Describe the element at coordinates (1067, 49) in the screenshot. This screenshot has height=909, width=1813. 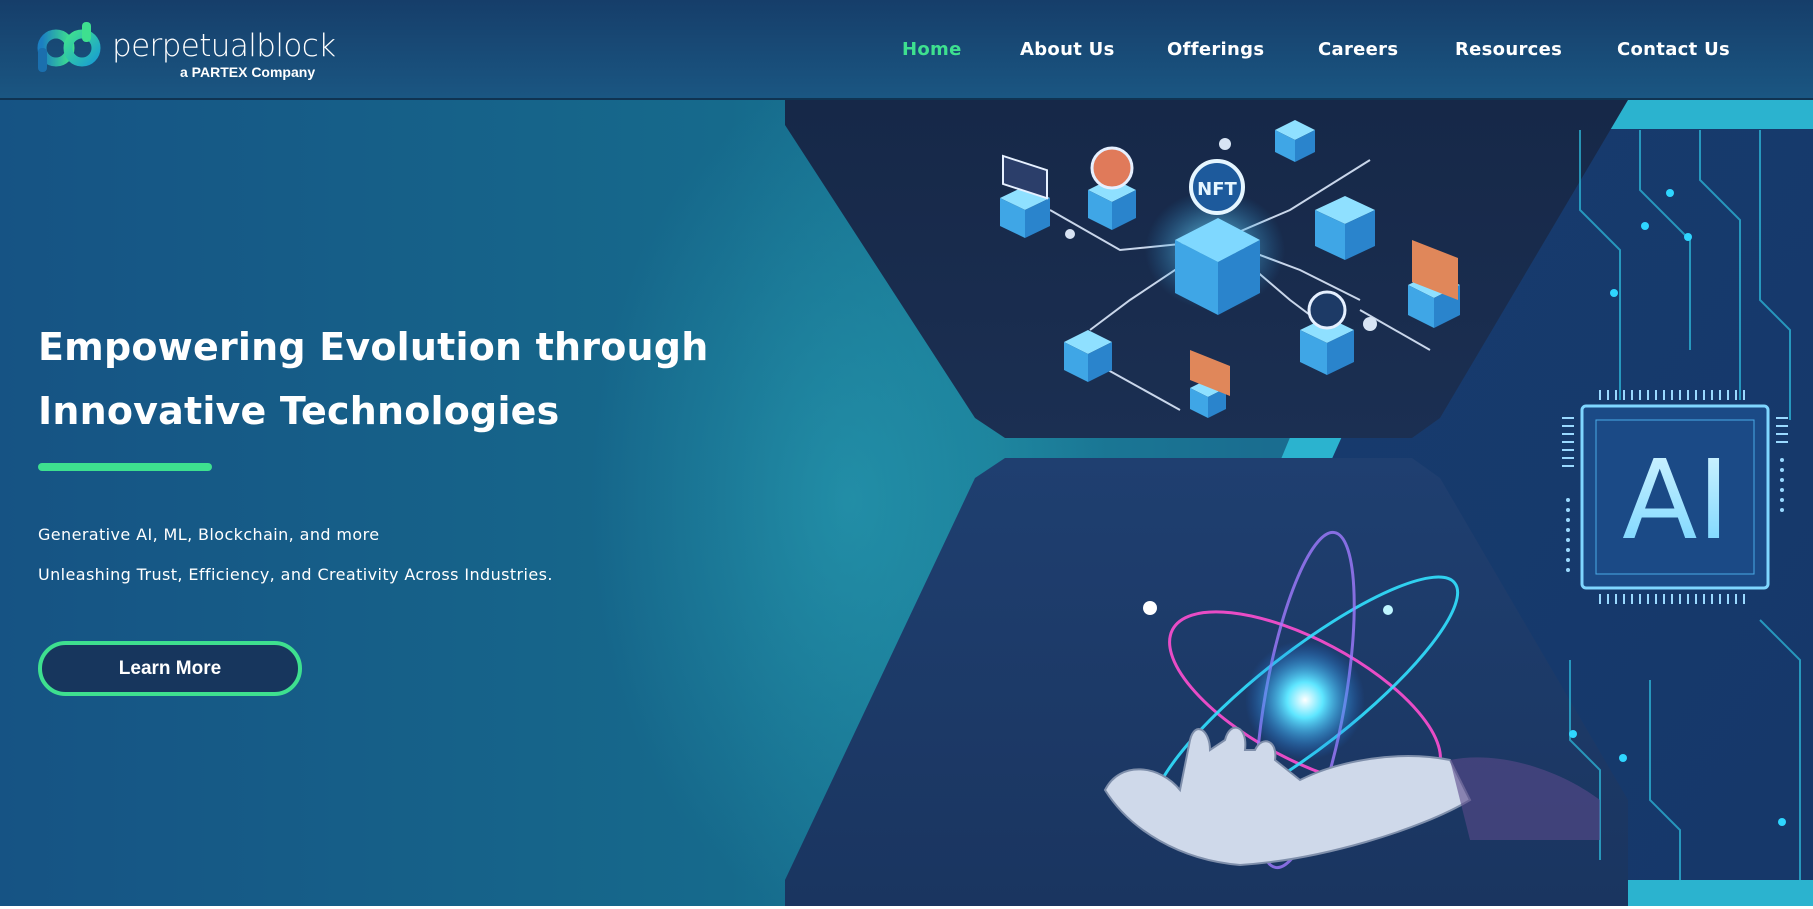
I see `nav-about-us: About Us` at that location.